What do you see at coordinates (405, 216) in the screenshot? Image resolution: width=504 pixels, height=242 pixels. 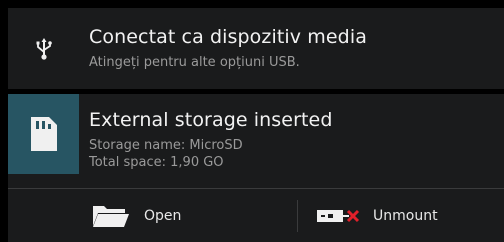 I see `unmount-button-label: Unmount` at bounding box center [405, 216].